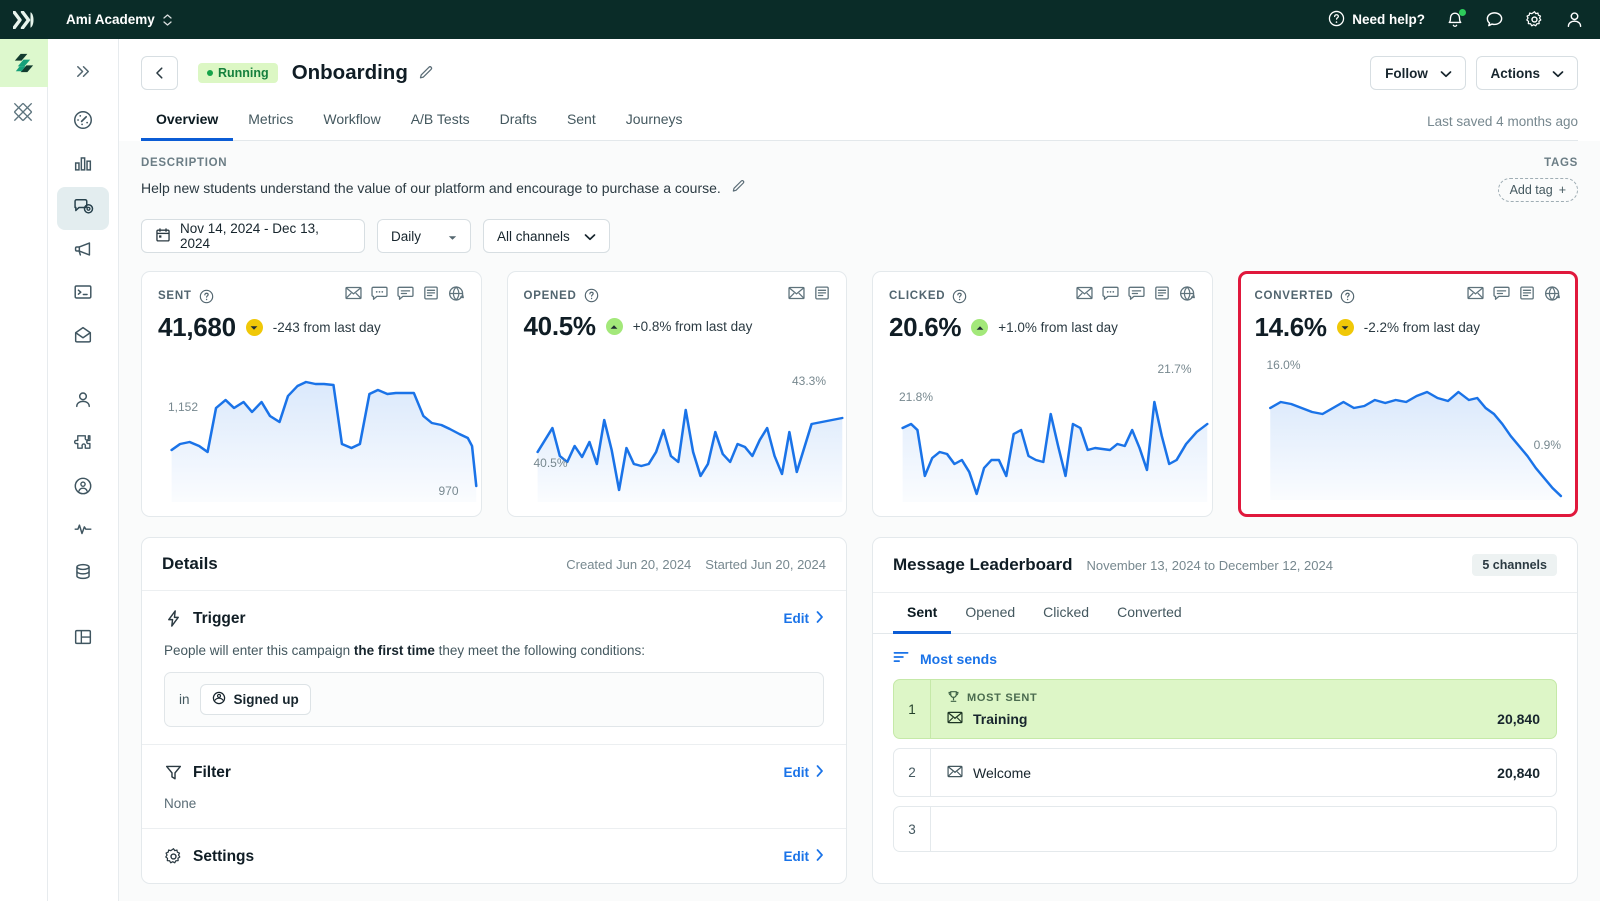 This screenshot has height=901, width=1600. What do you see at coordinates (83, 488) in the screenshot?
I see `sidebar-item-segments` at bounding box center [83, 488].